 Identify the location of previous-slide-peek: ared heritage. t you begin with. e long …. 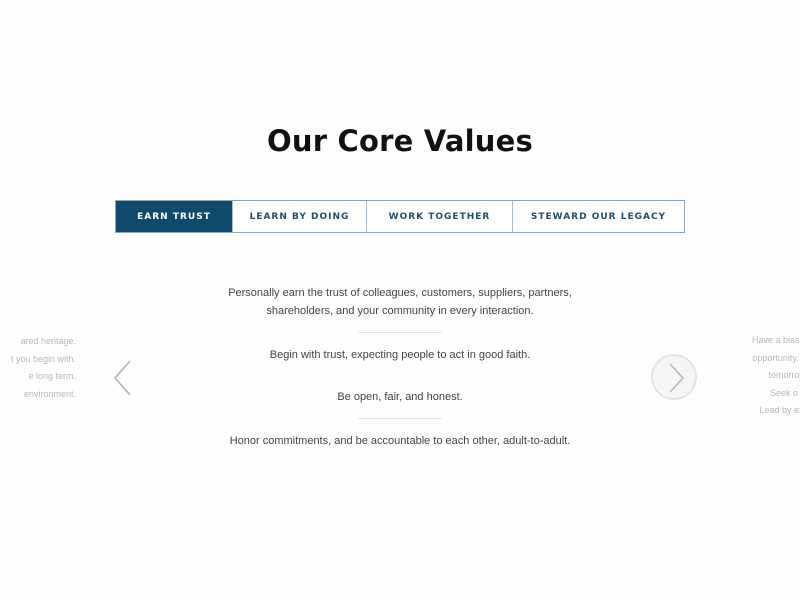
(43, 368).